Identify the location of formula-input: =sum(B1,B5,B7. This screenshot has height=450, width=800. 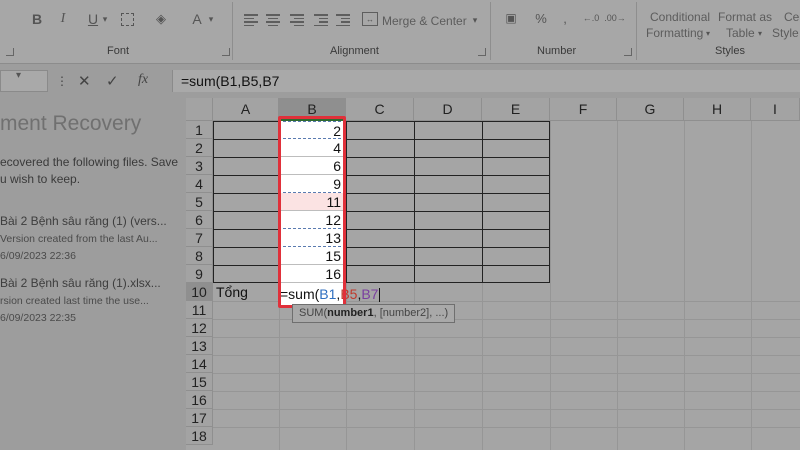
(486, 81).